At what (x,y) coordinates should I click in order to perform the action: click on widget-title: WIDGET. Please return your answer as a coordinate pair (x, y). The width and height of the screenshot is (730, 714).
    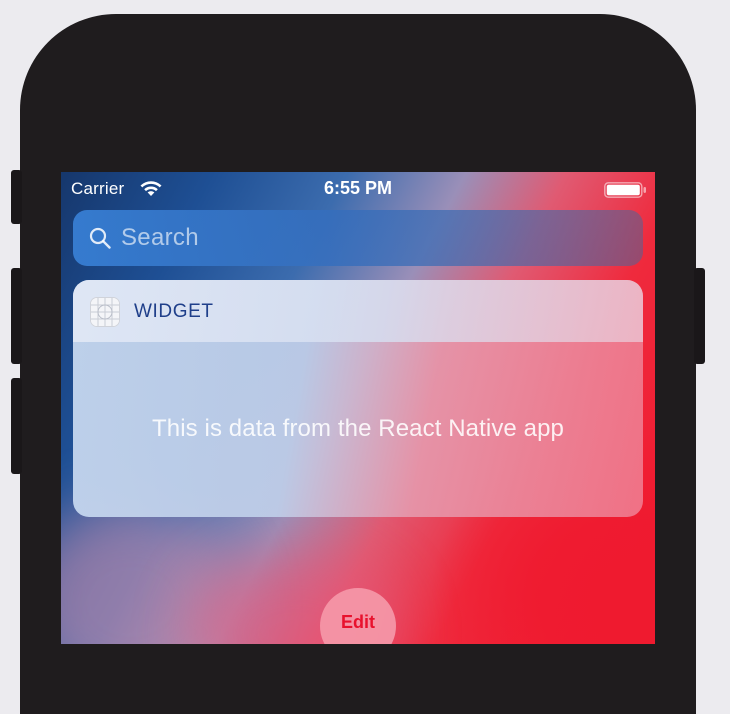
    Looking at the image, I should click on (174, 311).